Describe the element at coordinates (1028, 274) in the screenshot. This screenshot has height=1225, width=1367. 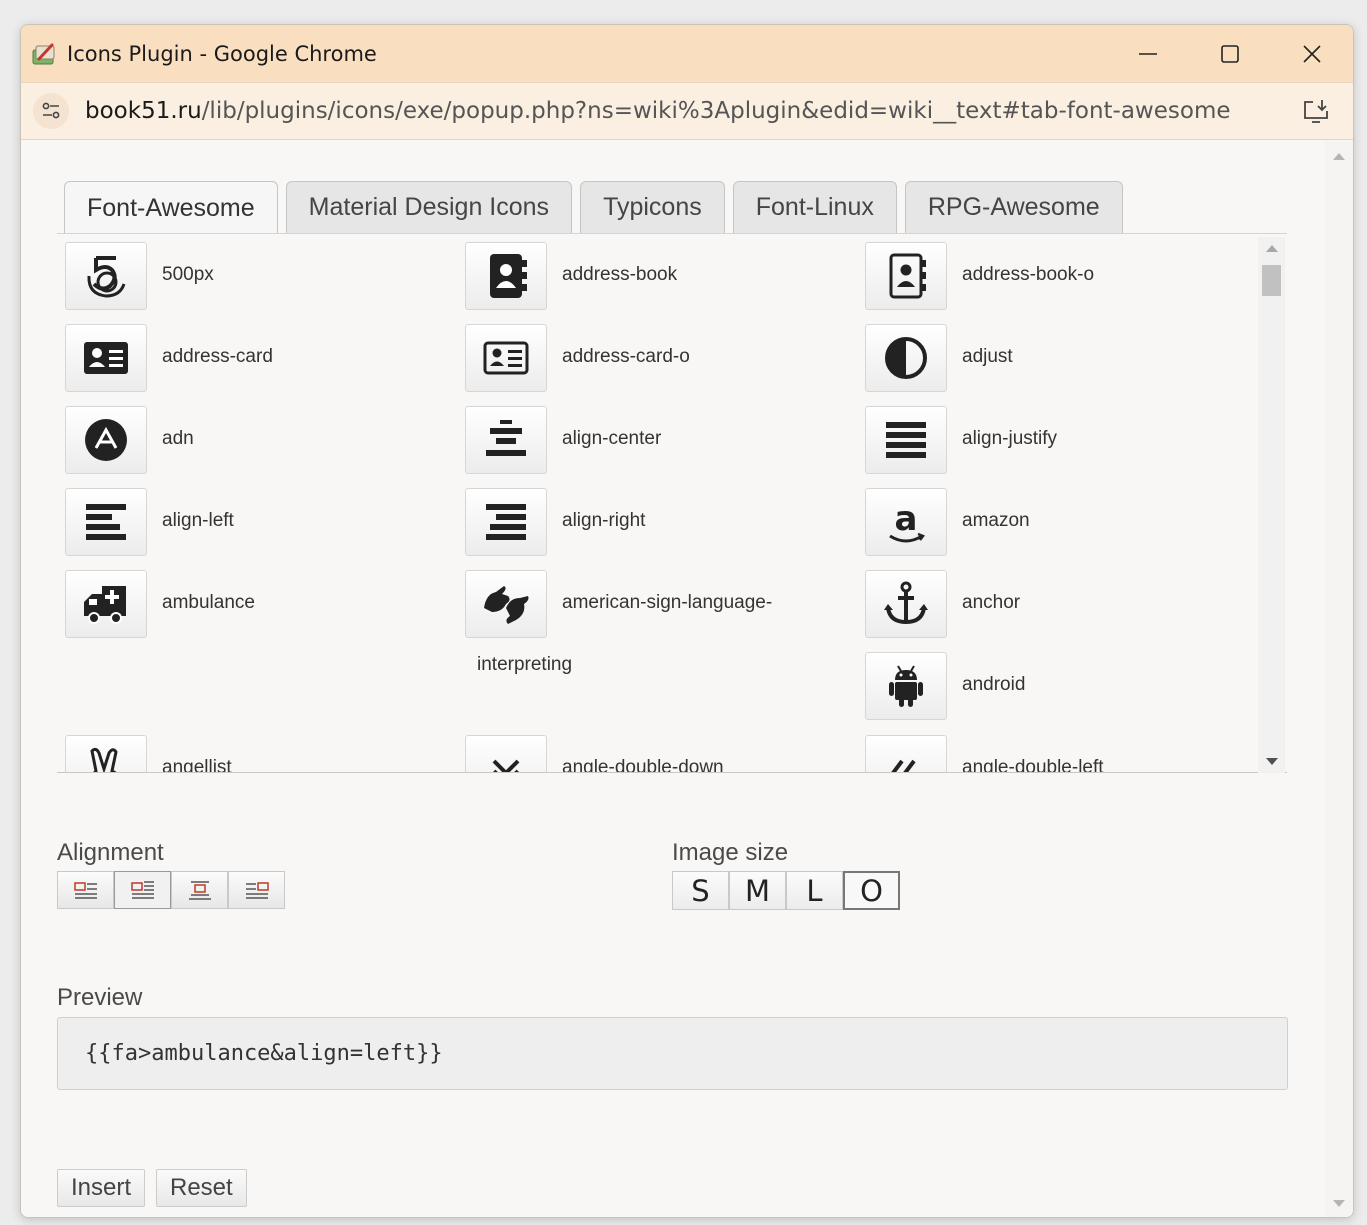
I see `icon-label: address-book-o` at that location.